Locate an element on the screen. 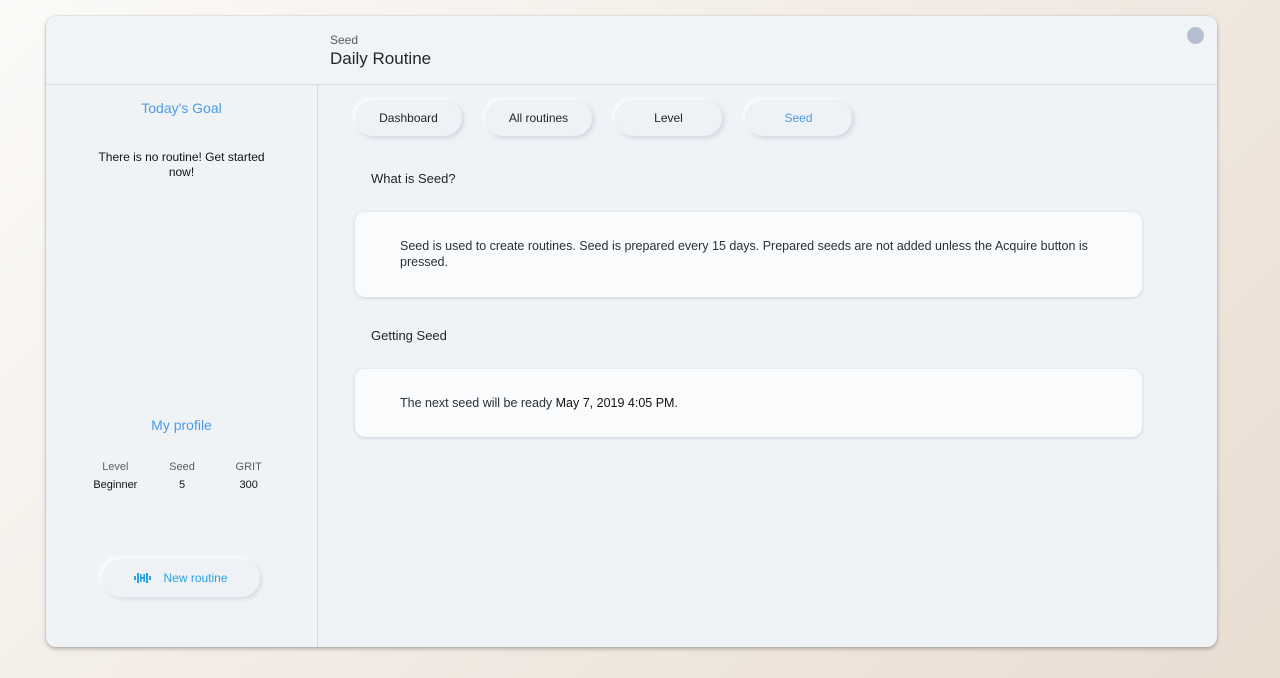 The width and height of the screenshot is (1280, 678). my-profile-heading: My profile is located at coordinates (181, 425).